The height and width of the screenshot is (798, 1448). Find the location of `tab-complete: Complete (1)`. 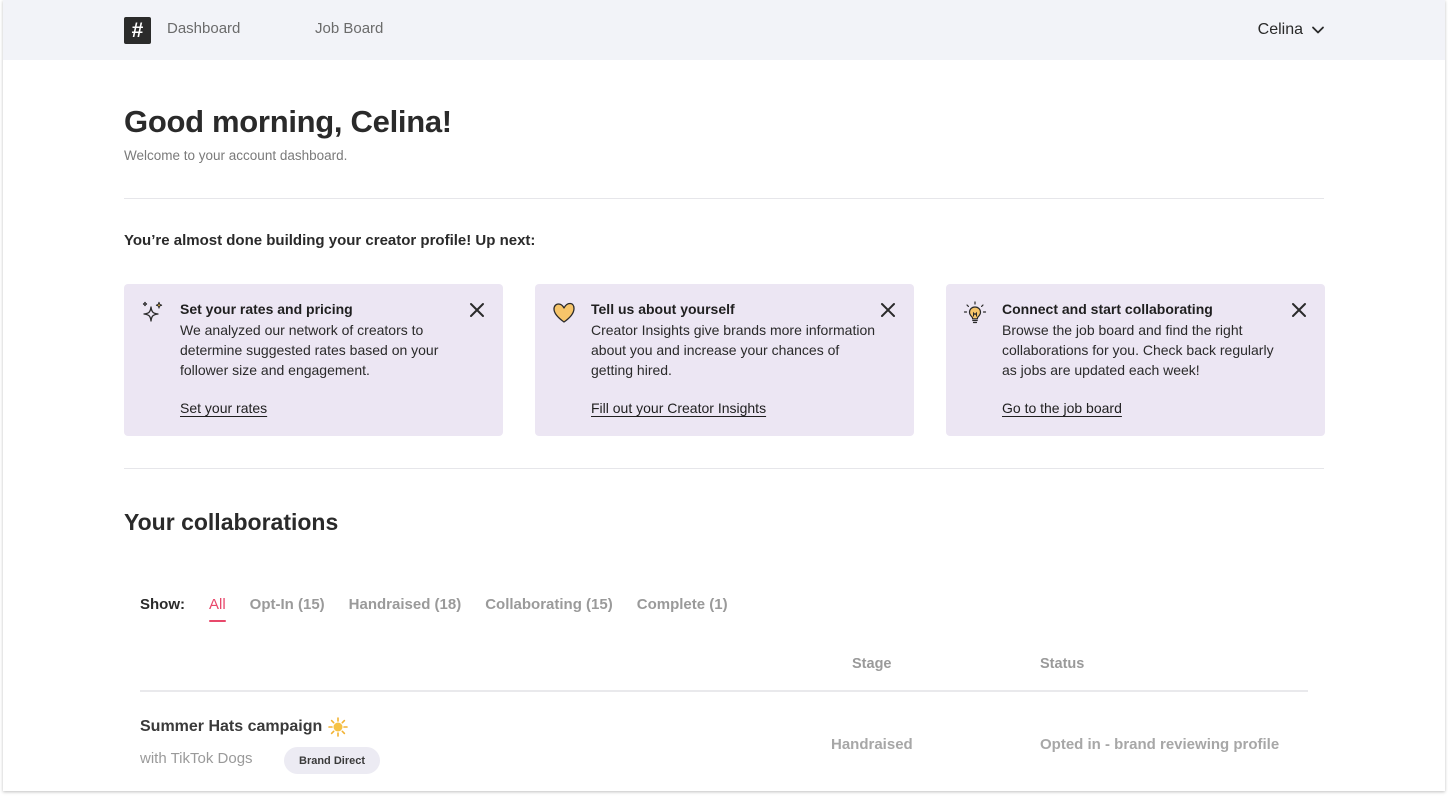

tab-complete: Complete (1) is located at coordinates (682, 604).